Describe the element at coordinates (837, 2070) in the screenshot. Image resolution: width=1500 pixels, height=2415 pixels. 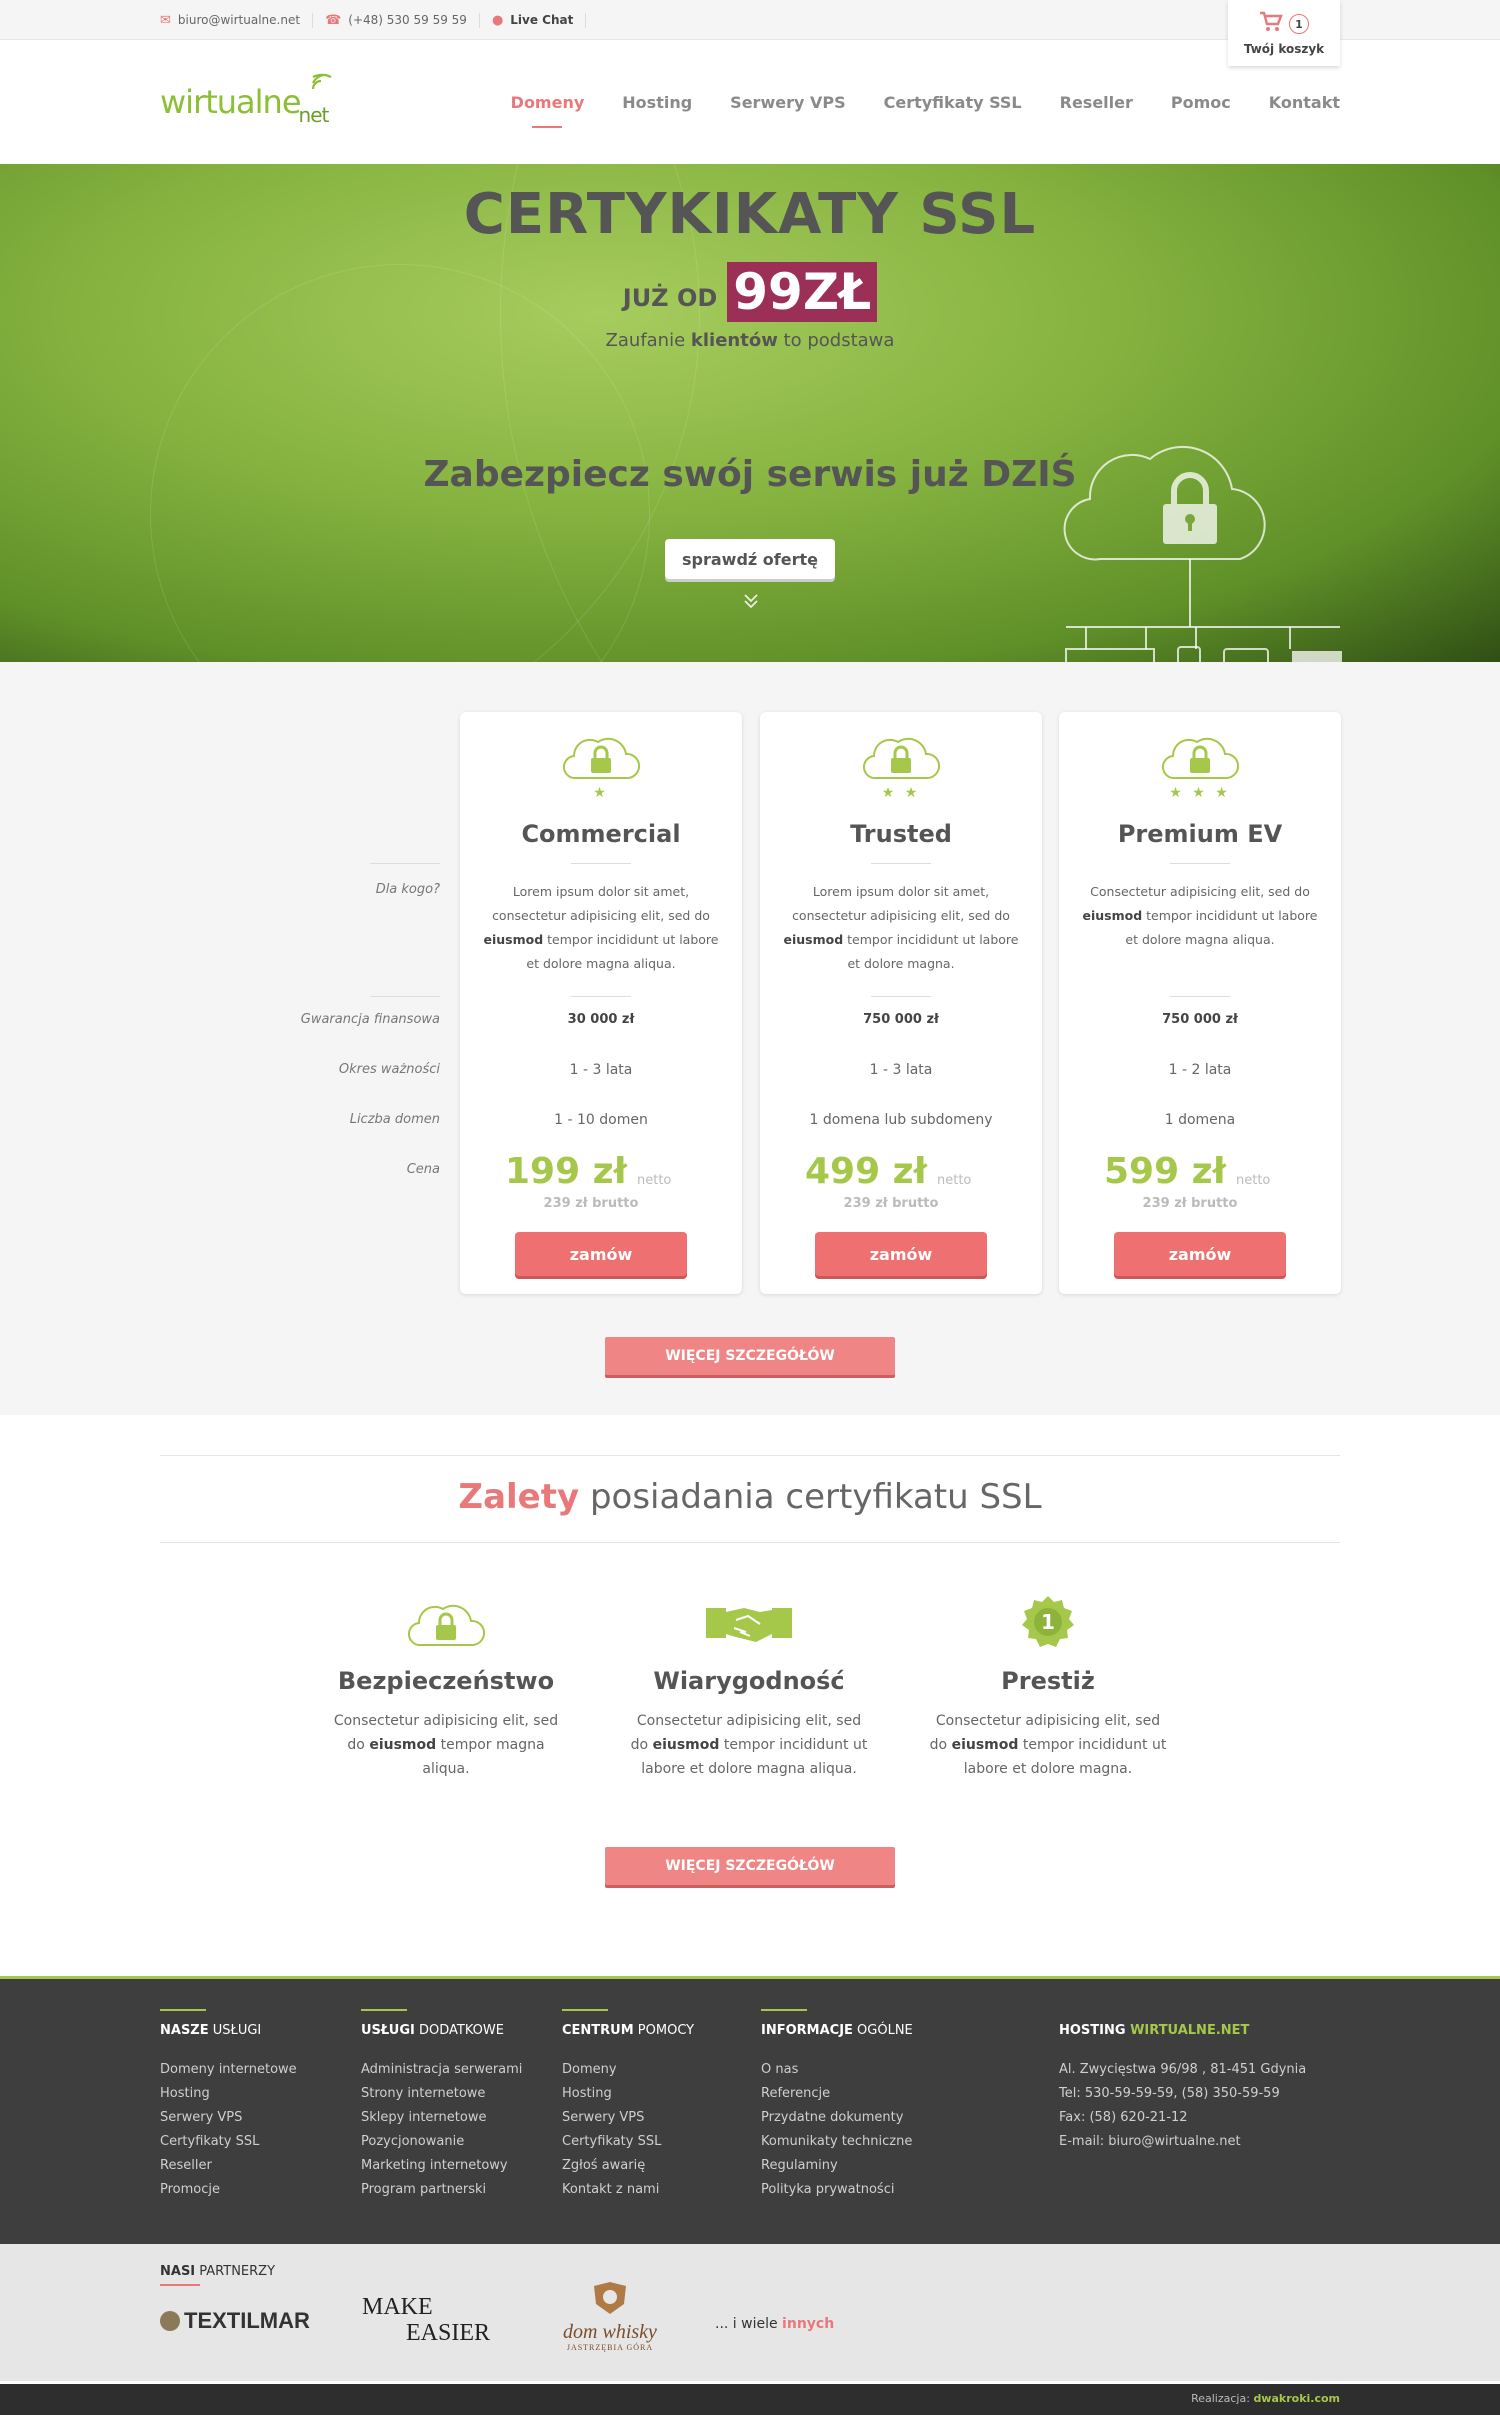
I see `footer-link: O nas` at that location.